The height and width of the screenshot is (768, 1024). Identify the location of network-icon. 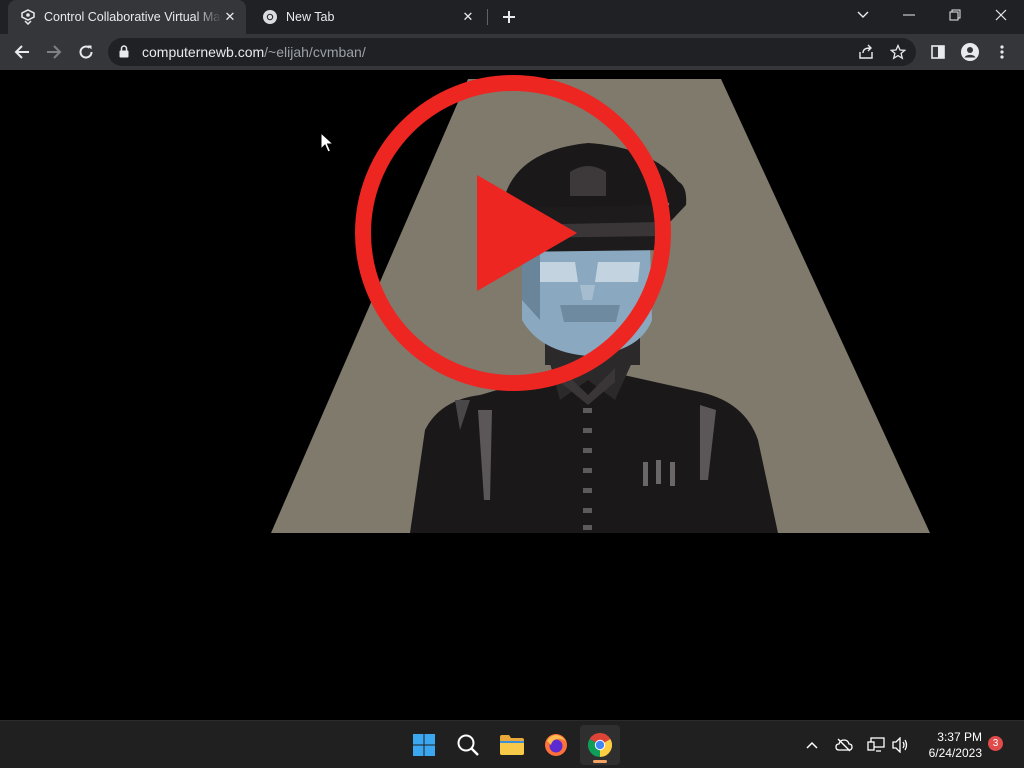
(876, 744).